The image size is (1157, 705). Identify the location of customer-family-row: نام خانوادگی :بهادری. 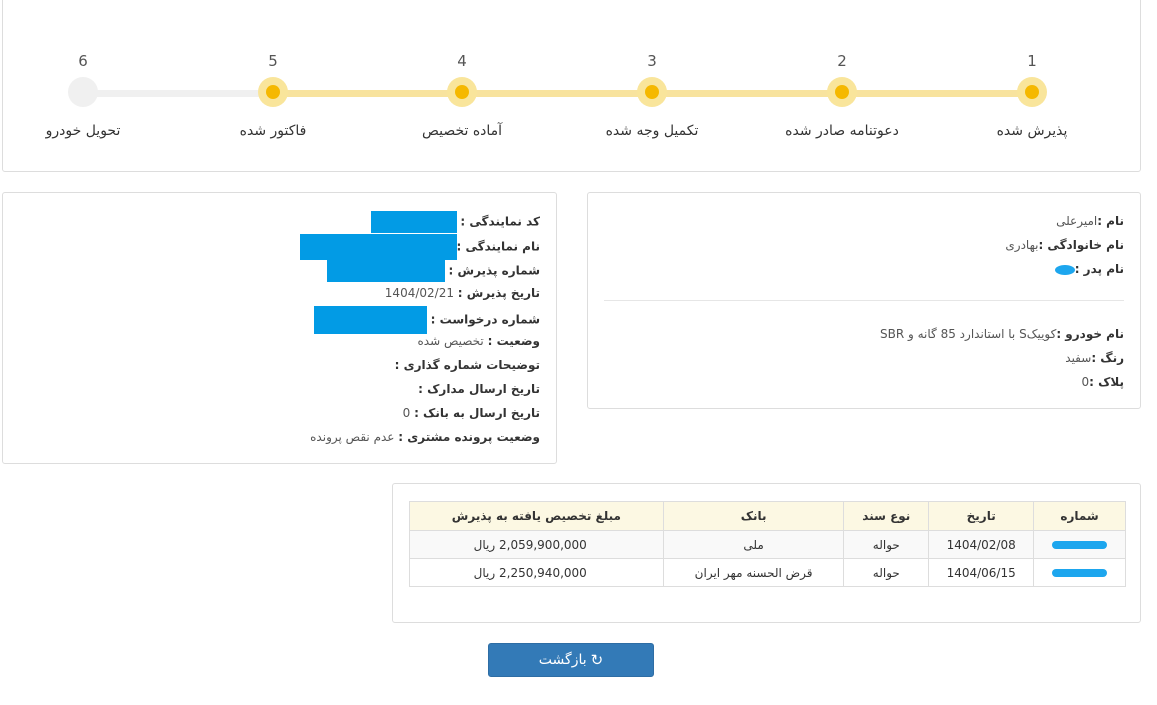
(1064, 245).